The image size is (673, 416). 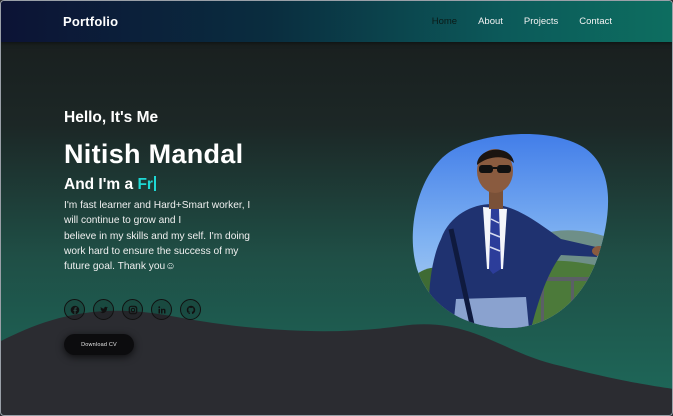 What do you see at coordinates (336, 21) in the screenshot?
I see `navbar: Portfolio Home About Projects Contact` at bounding box center [336, 21].